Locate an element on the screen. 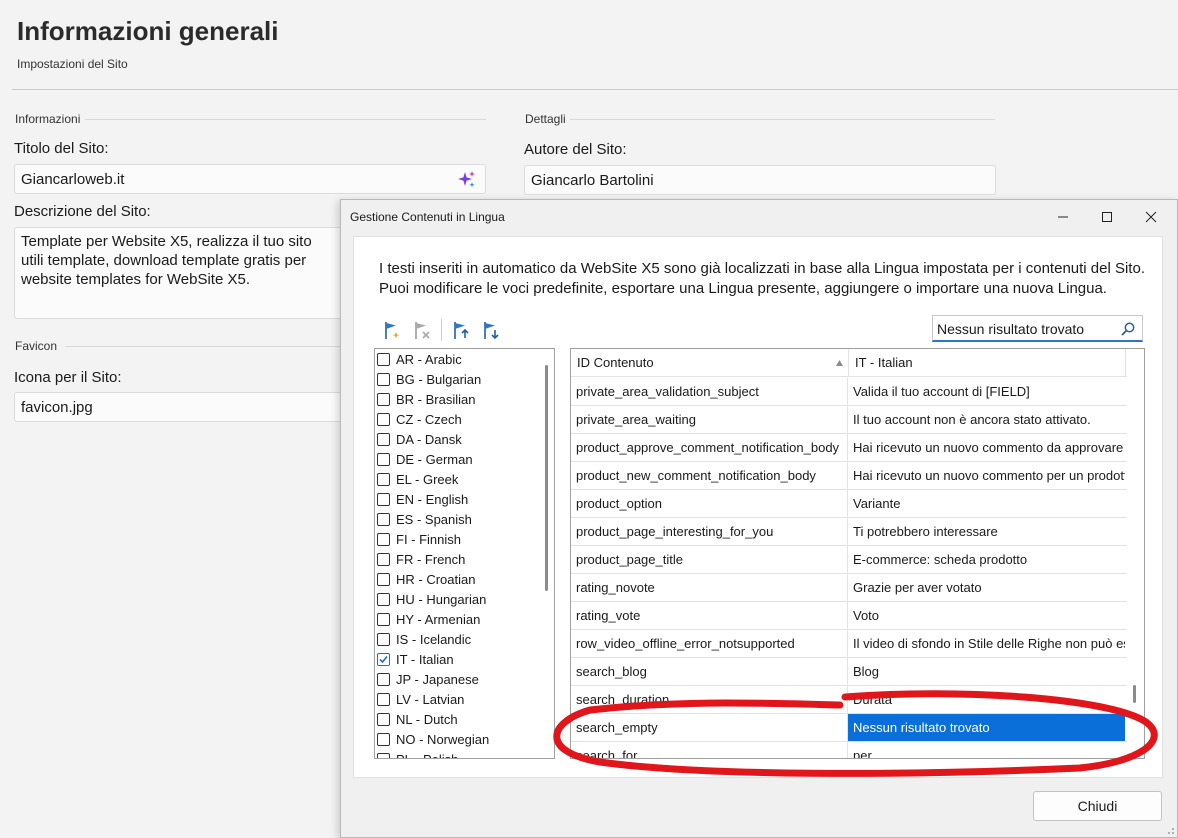  language-item: HU - Hungarian is located at coordinates (431, 599).